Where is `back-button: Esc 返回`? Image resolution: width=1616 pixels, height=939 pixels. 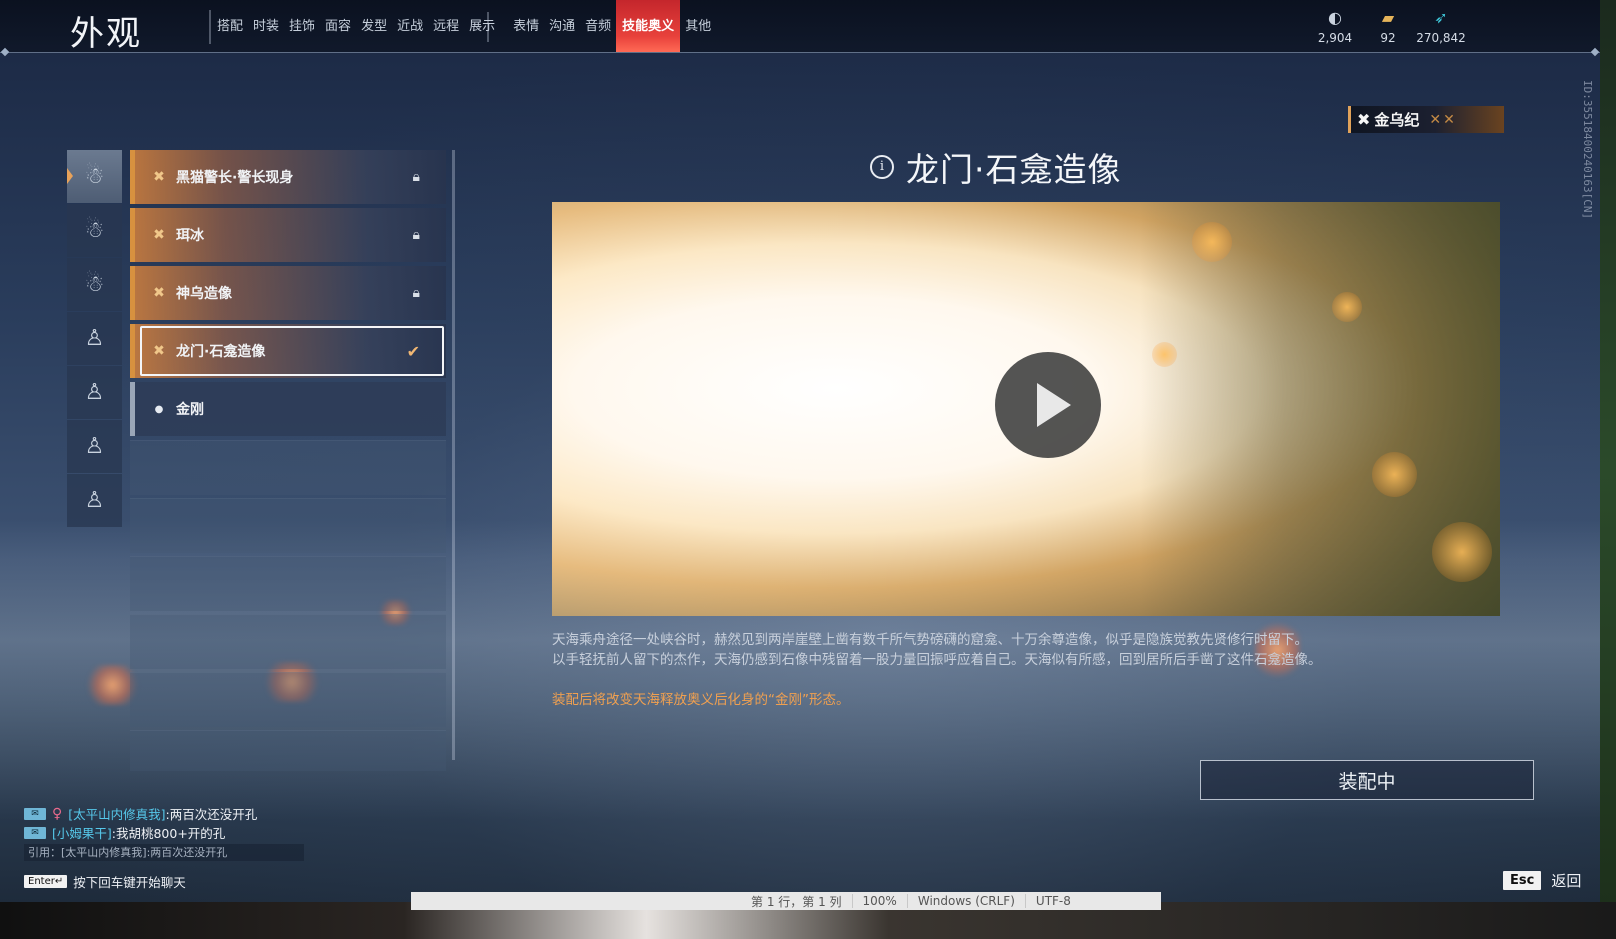 back-button: Esc 返回 is located at coordinates (1542, 880).